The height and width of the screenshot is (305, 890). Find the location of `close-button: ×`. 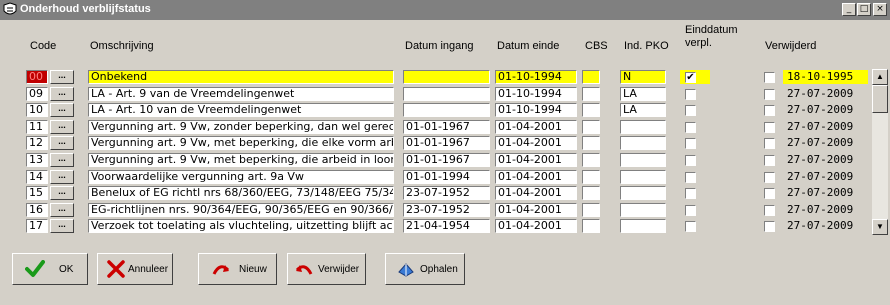

close-button: × is located at coordinates (880, 9).